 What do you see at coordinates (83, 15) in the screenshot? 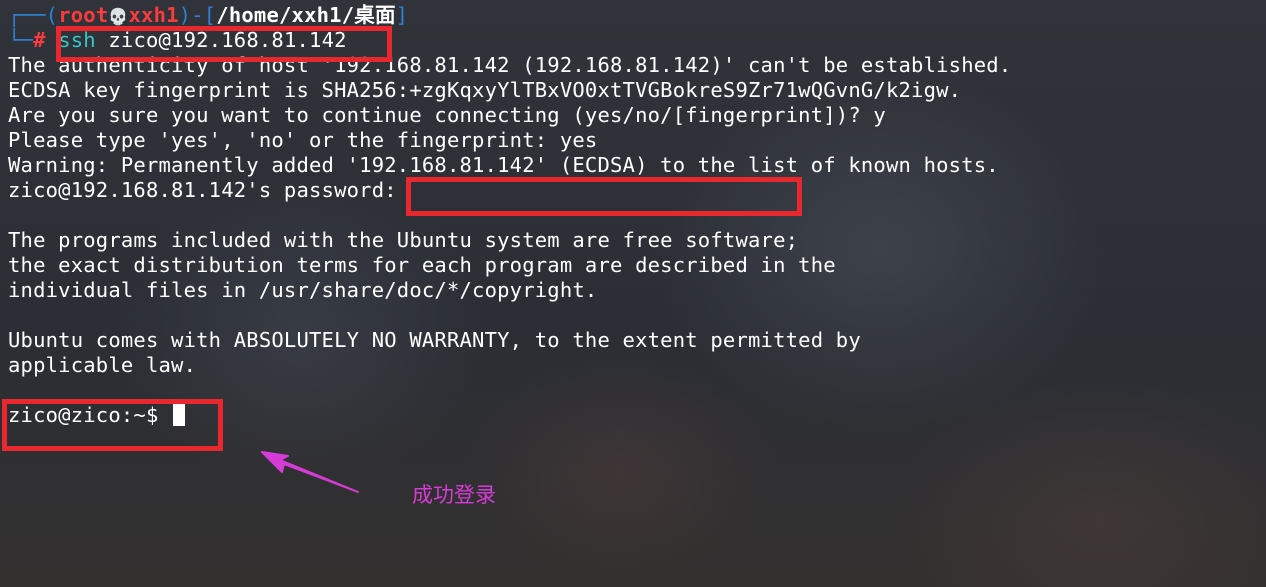
I see `prompt-user: root` at bounding box center [83, 15].